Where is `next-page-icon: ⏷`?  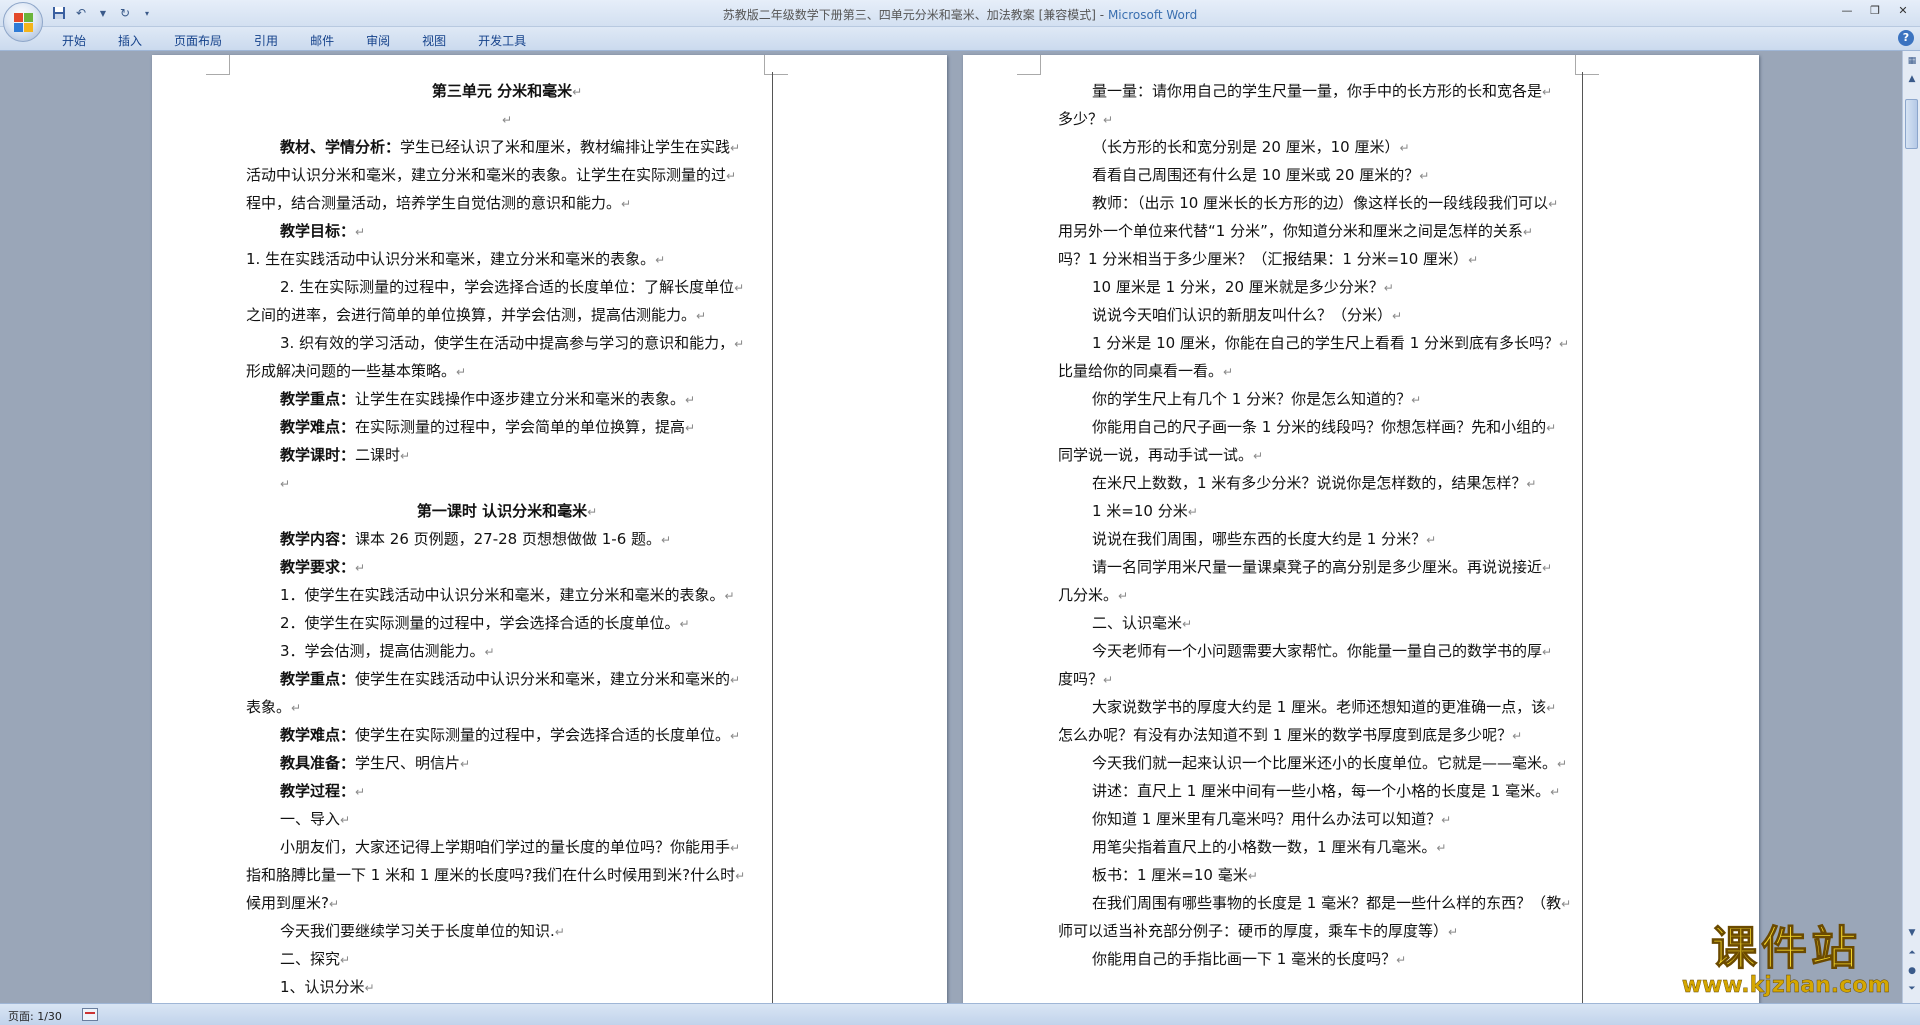
next-page-icon: ⏷ is located at coordinates (1912, 989).